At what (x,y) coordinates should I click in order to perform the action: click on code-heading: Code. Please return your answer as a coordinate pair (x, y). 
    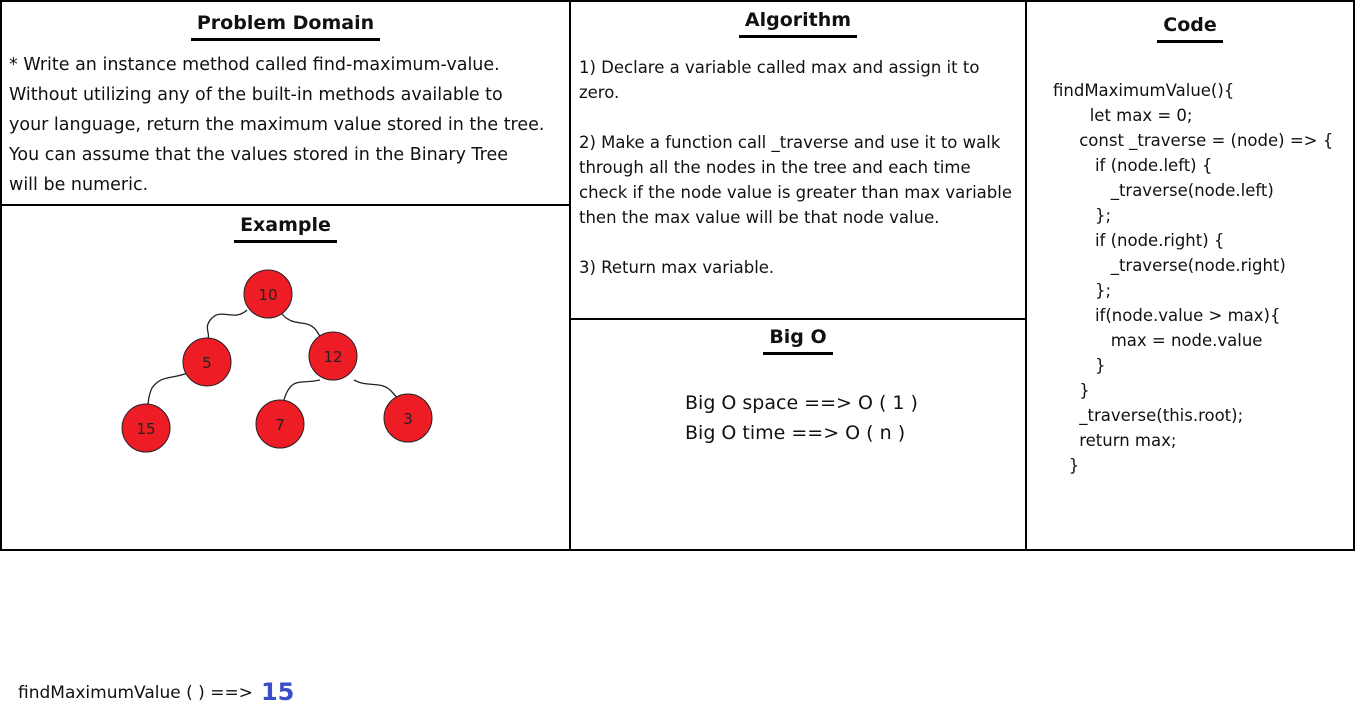
    Looking at the image, I should click on (1190, 28).